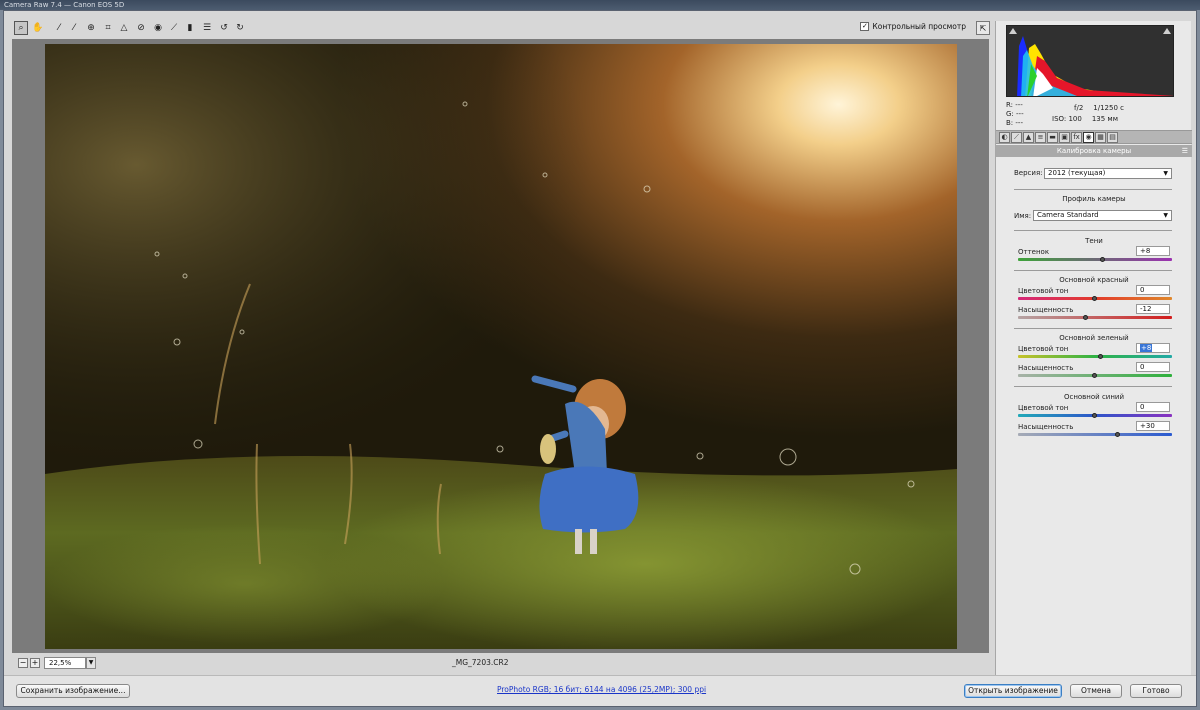  Describe the element at coordinates (1043, 408) in the screenshot. I see `blue-hue-label: Цветовой тон` at that location.